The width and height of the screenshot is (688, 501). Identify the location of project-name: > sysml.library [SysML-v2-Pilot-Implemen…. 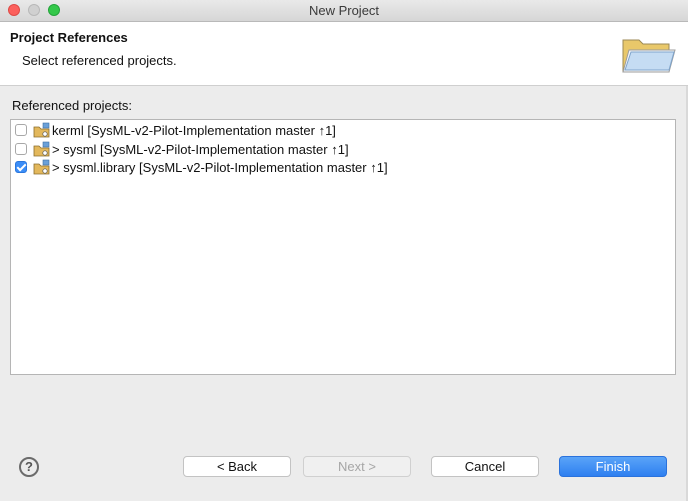
(220, 167).